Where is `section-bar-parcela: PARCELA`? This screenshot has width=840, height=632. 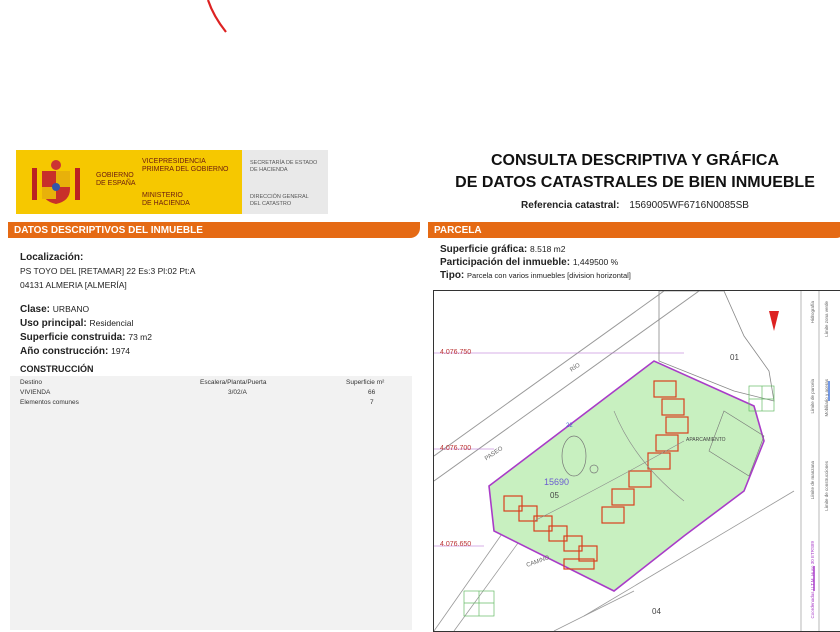 section-bar-parcela: PARCELA is located at coordinates (634, 230).